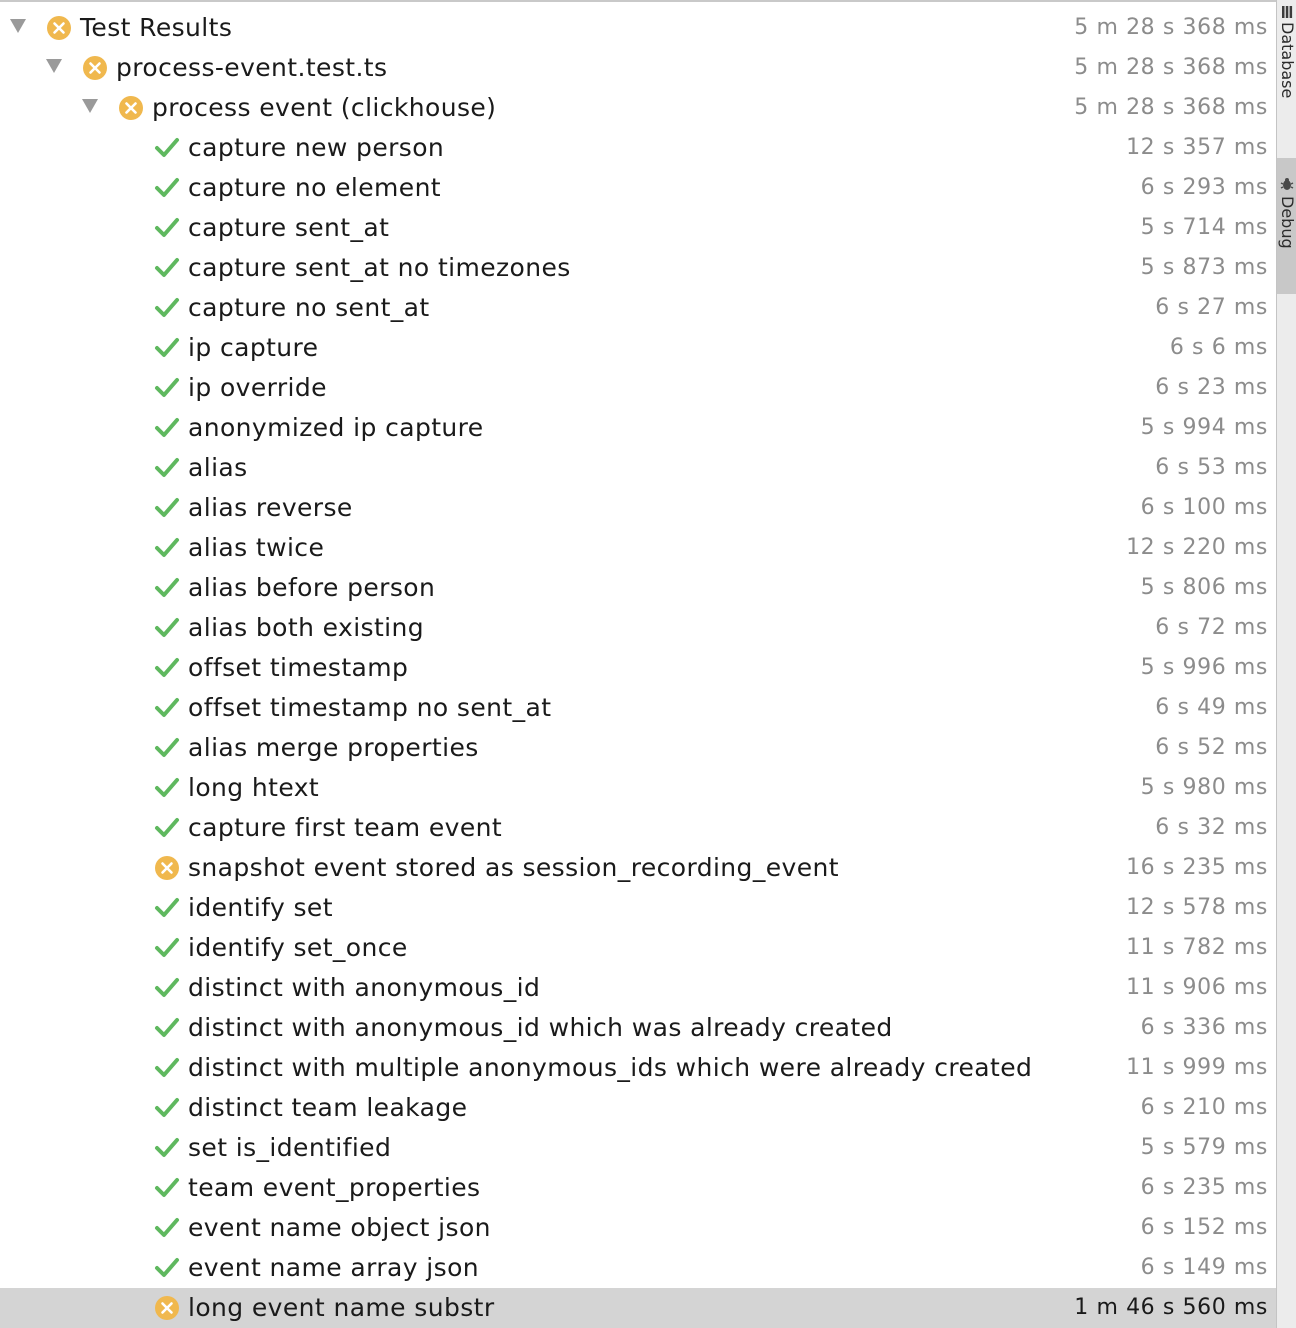 The image size is (1296, 1328). What do you see at coordinates (312, 587) in the screenshot?
I see `test-name: alias before person` at bounding box center [312, 587].